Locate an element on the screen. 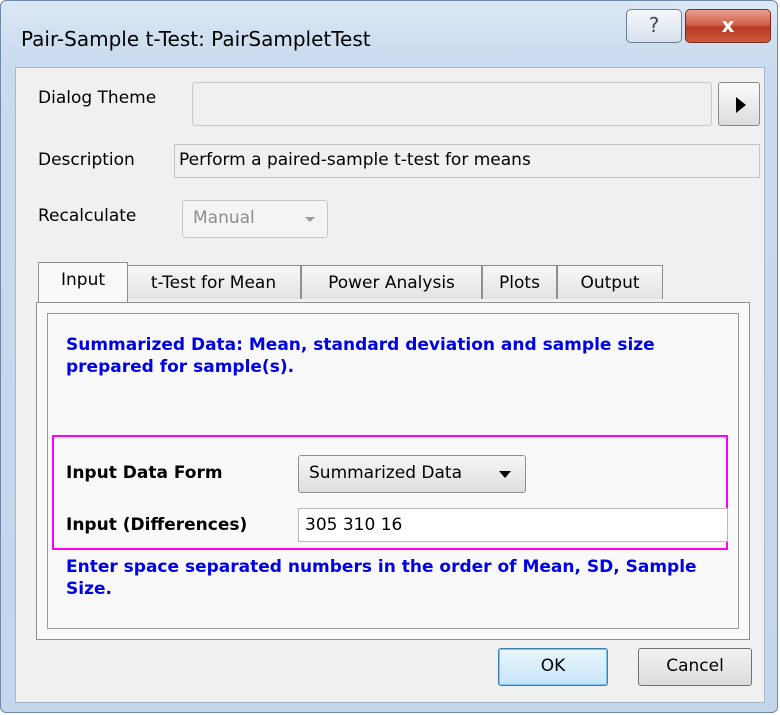 The height and width of the screenshot is (715, 780). input-data-form-select: Summarized Data is located at coordinates (412, 474).